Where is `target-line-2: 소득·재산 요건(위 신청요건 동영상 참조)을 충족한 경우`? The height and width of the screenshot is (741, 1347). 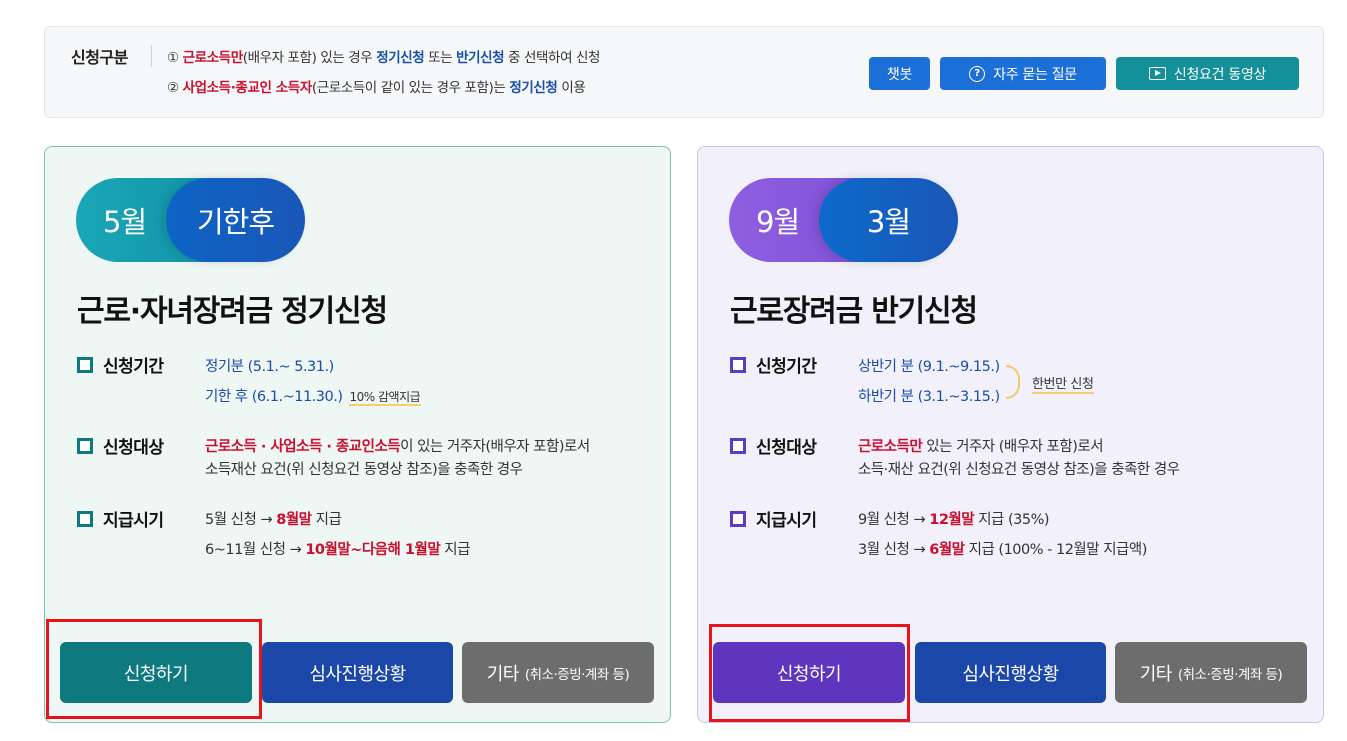
target-line-2: 소득·재산 요건(위 신청요건 동영상 참조)을 충족한 경우 is located at coordinates (1019, 468).